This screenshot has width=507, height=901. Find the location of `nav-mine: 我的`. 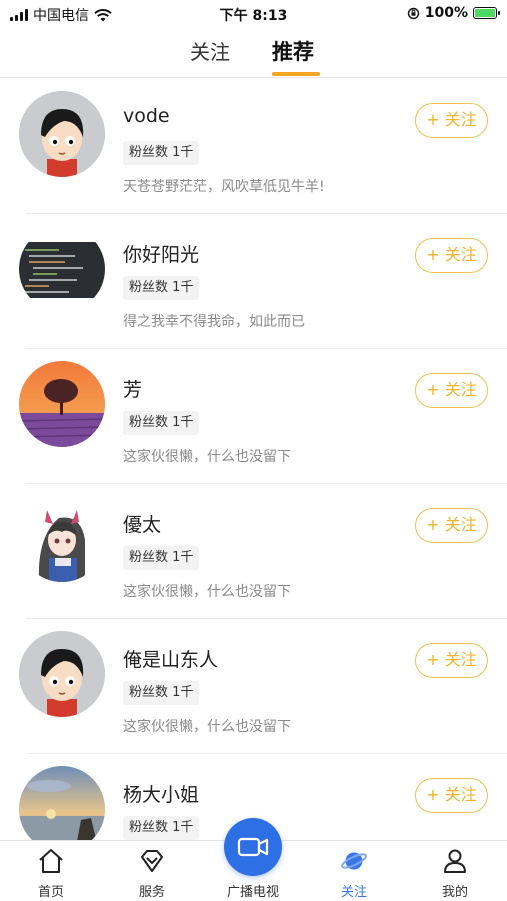

nav-mine: 我的 is located at coordinates (455, 871).